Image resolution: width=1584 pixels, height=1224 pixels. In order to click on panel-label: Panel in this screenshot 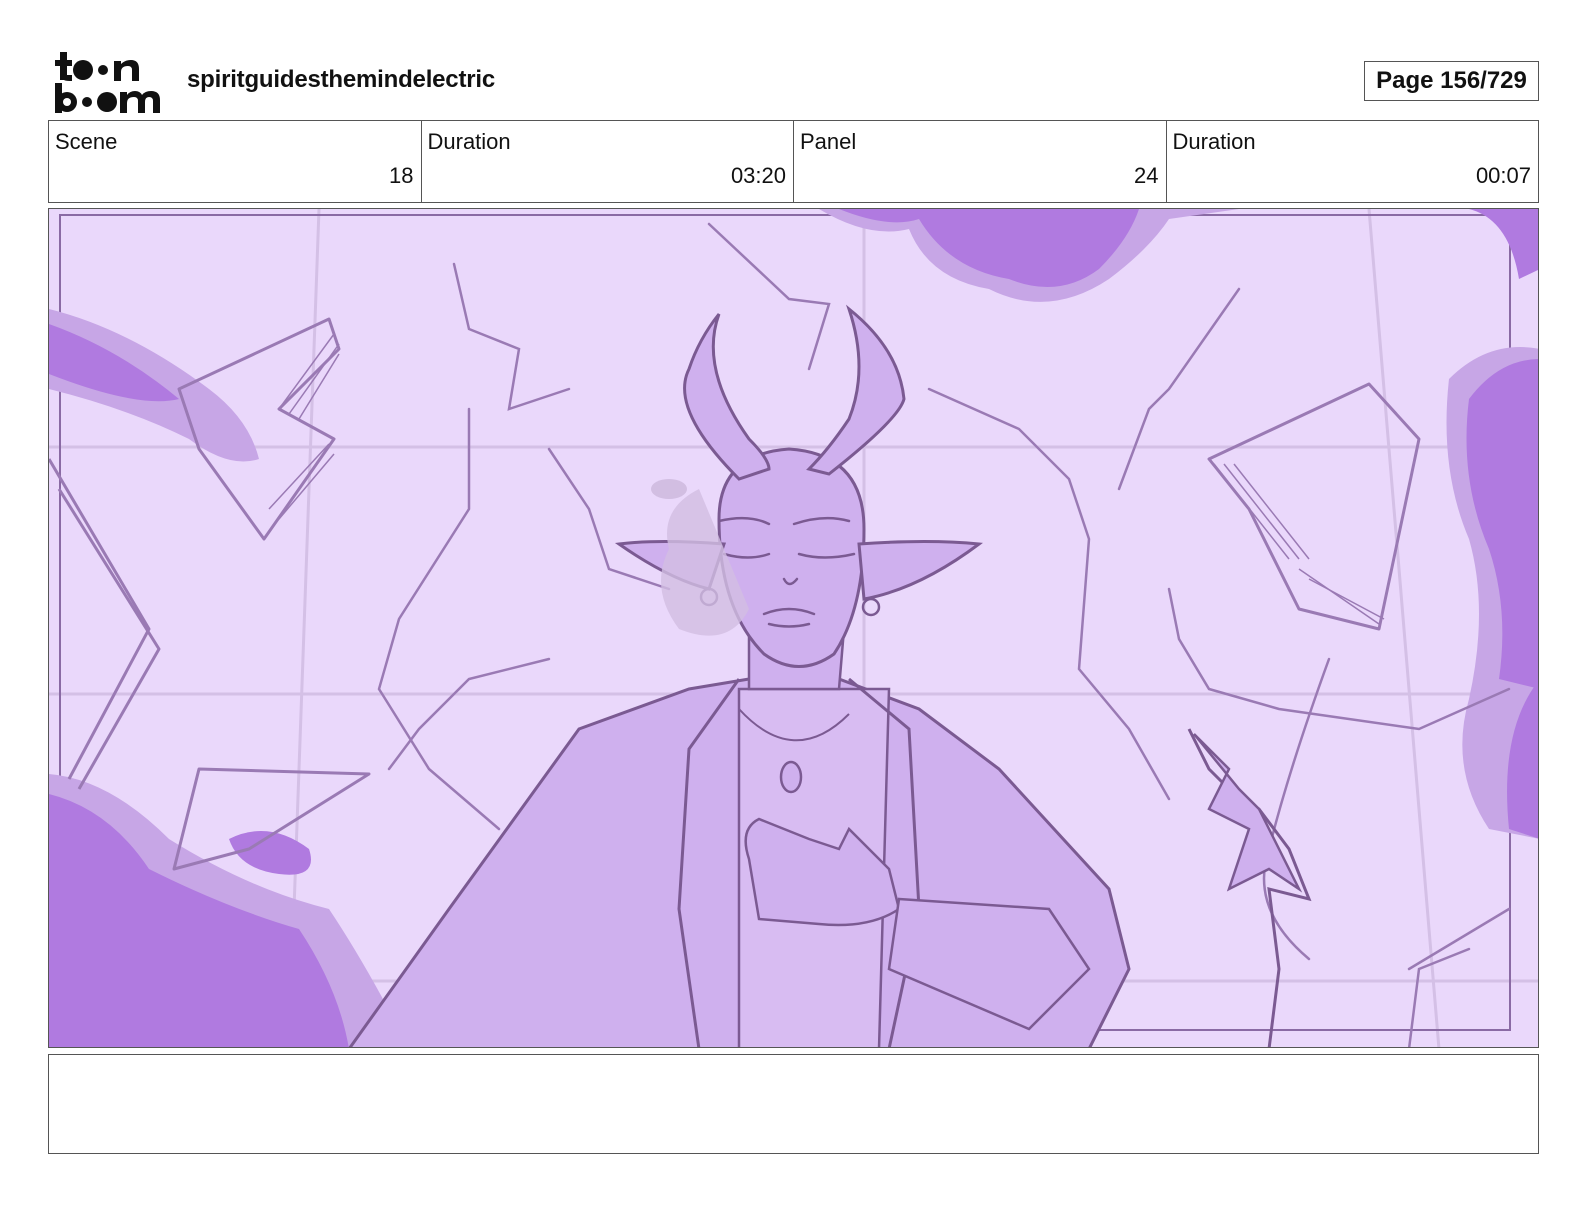, I will do `click(828, 141)`.